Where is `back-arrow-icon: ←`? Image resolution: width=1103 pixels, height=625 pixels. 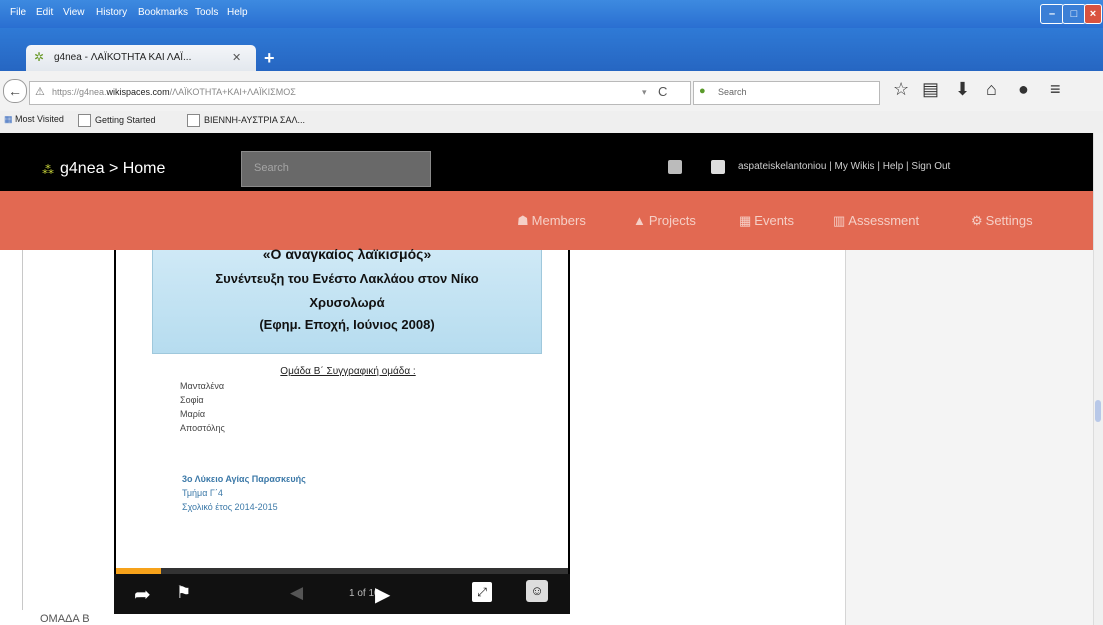 back-arrow-icon: ← is located at coordinates (15, 91).